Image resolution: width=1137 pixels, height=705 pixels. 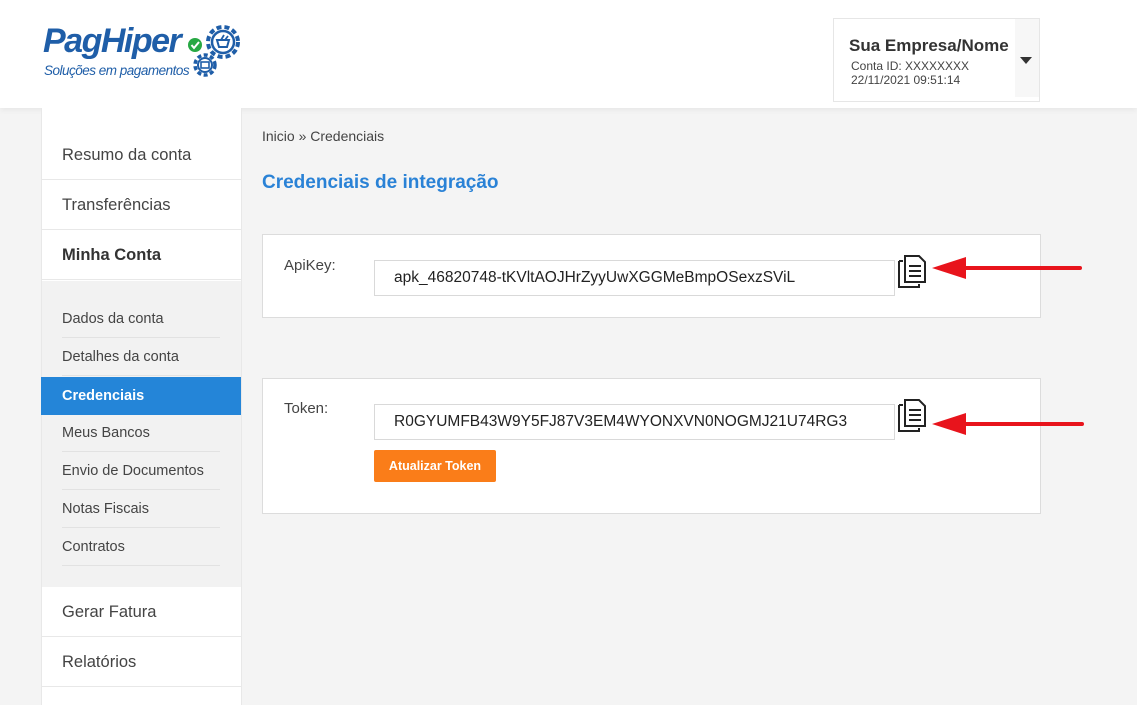 I want to click on sidebar-item-gerar-fatura: Gerar Fatura, so click(x=141, y=612).